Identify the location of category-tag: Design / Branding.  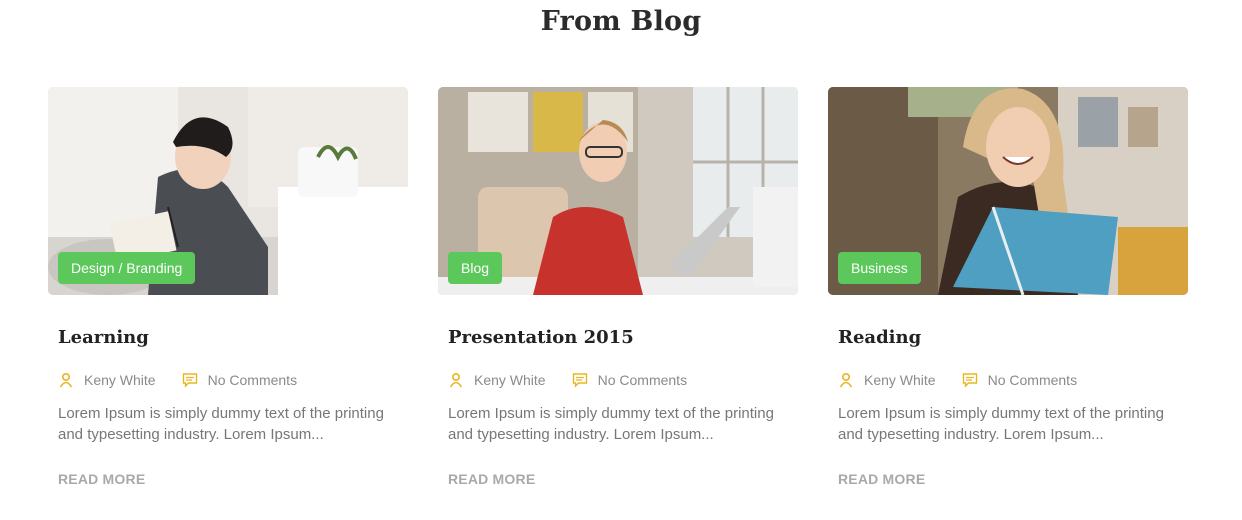
(127, 268).